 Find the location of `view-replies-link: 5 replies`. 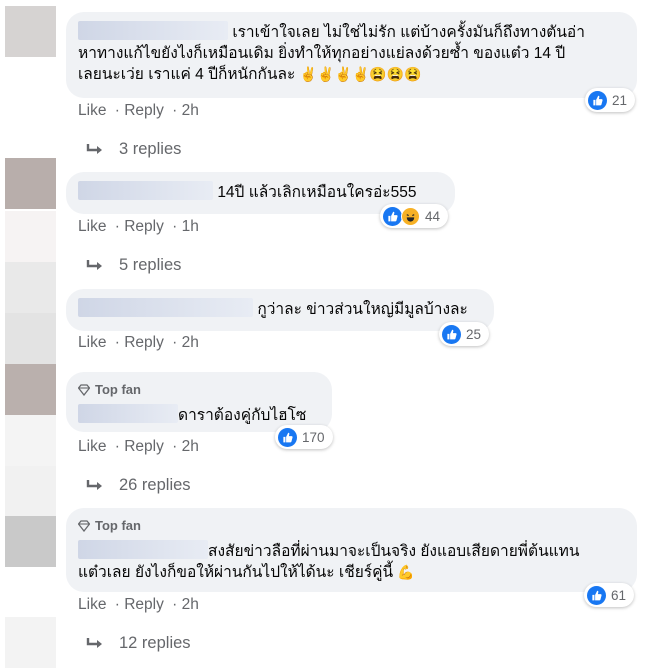

view-replies-link: 5 replies is located at coordinates (133, 265).